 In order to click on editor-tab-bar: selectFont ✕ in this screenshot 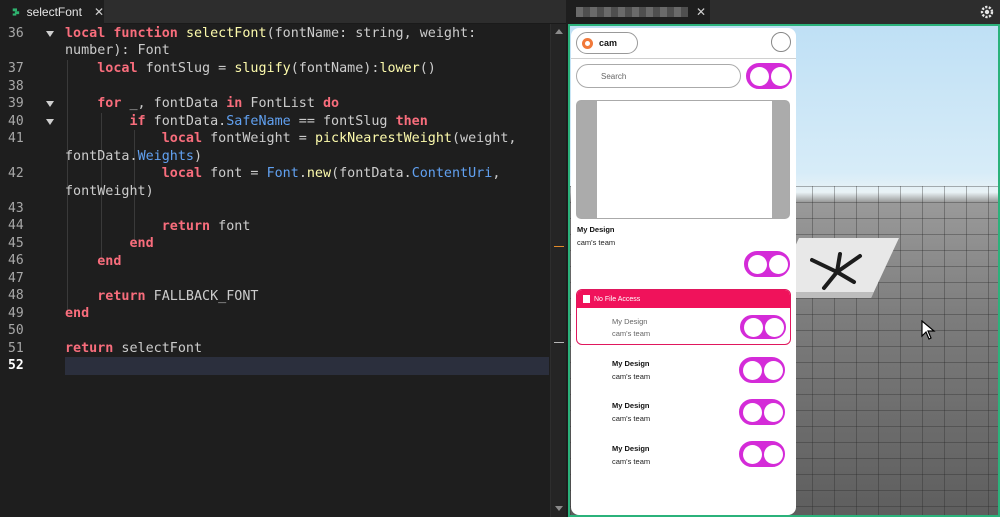, I will do `click(283, 12)`.